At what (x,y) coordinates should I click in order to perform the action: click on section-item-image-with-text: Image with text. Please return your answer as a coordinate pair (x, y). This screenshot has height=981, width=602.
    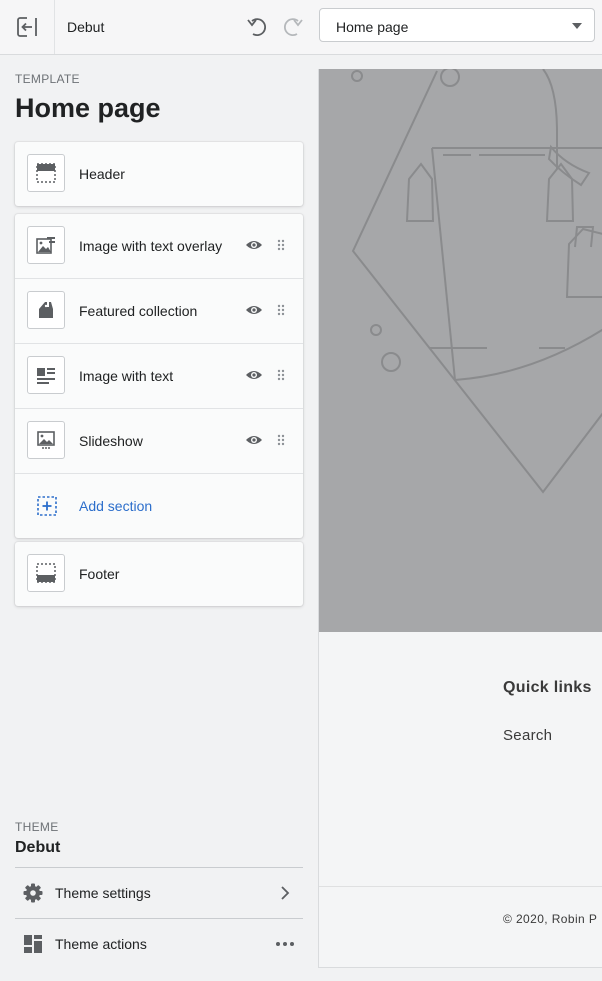
    Looking at the image, I should click on (159, 376).